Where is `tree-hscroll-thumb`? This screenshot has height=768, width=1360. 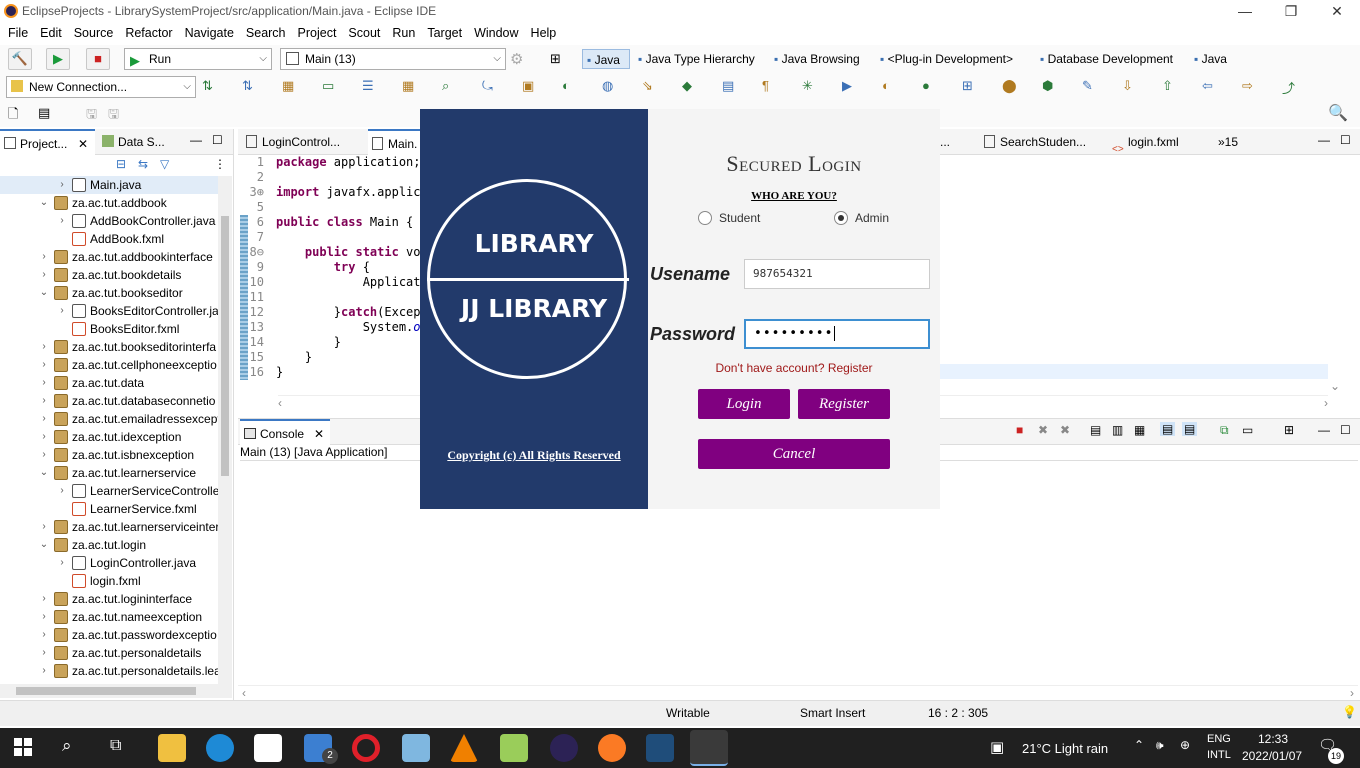
tree-hscroll-thumb is located at coordinates (106, 691).